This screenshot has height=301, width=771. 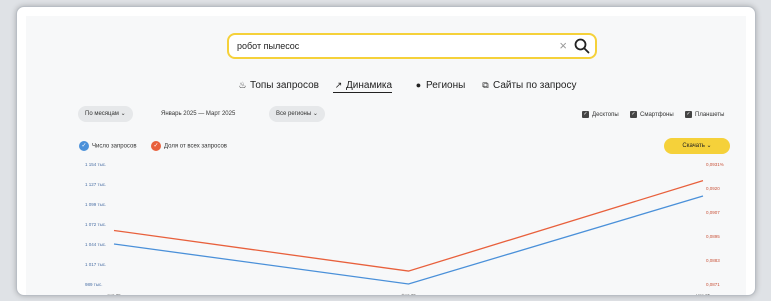 I want to click on right-axis-tick-label: 0,0931%, so click(x=715, y=164).